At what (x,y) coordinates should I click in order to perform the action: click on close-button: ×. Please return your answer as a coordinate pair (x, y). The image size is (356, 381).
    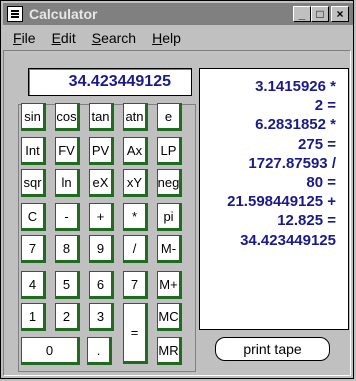
    Looking at the image, I should click on (340, 14).